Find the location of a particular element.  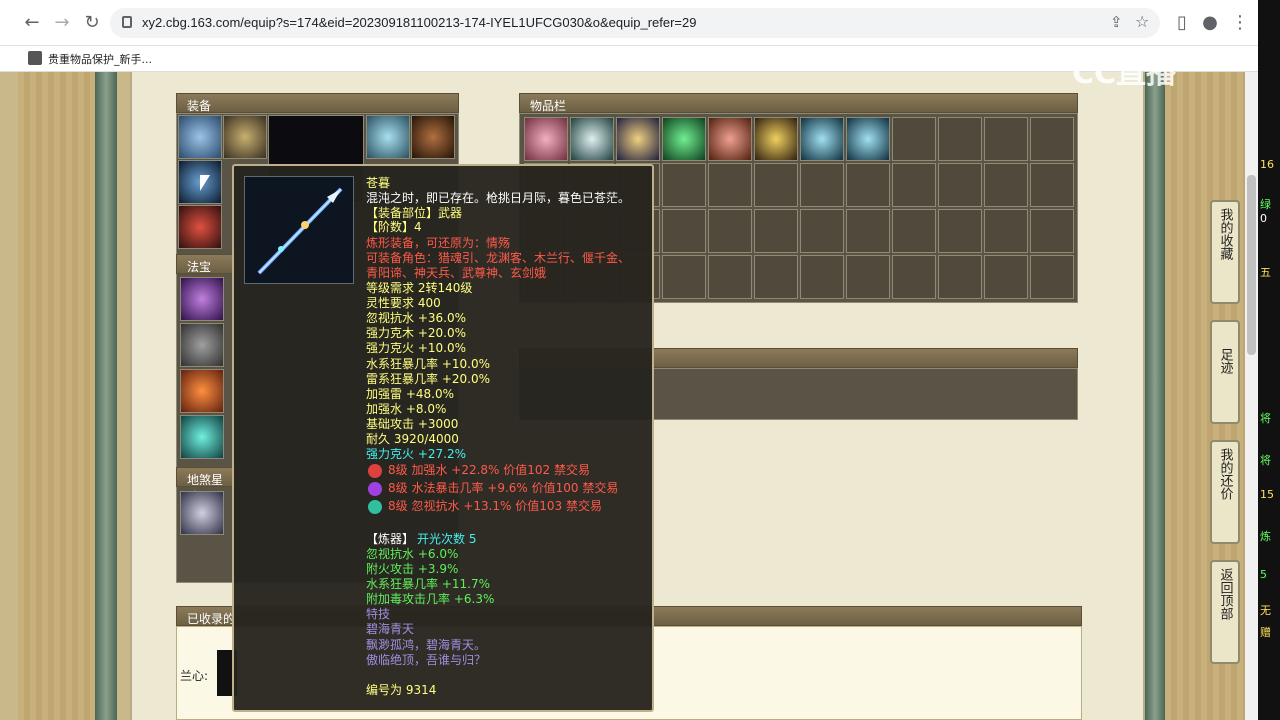

equip-slot-belt is located at coordinates (200, 227).